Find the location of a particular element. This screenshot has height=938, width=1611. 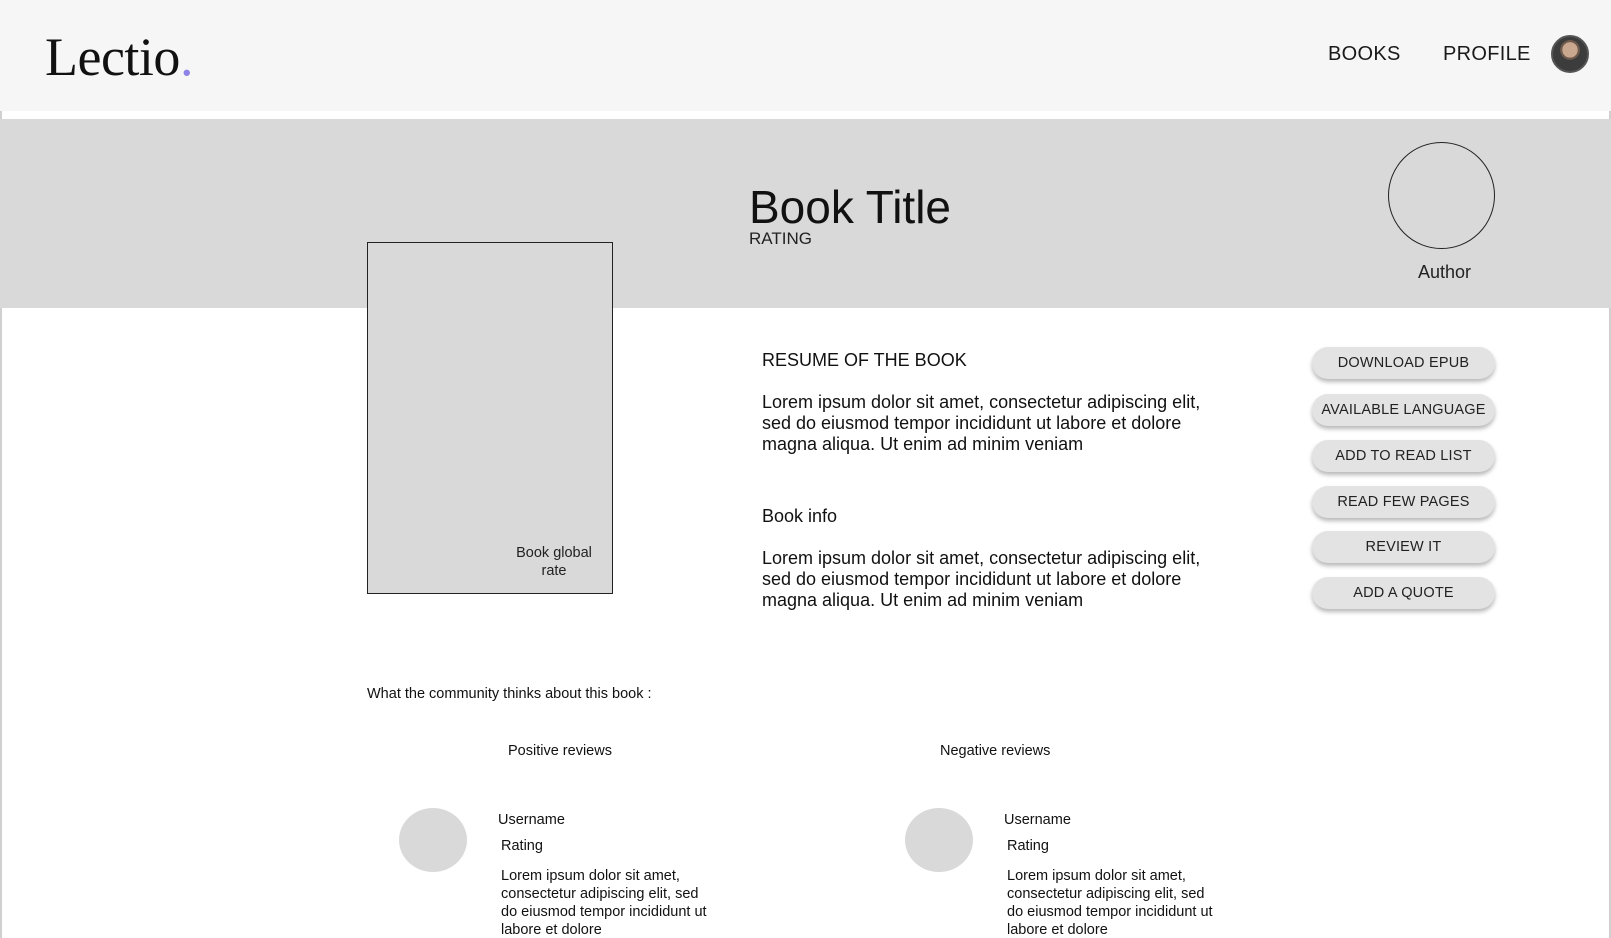

logo-text: Lectio is located at coordinates (112, 57).